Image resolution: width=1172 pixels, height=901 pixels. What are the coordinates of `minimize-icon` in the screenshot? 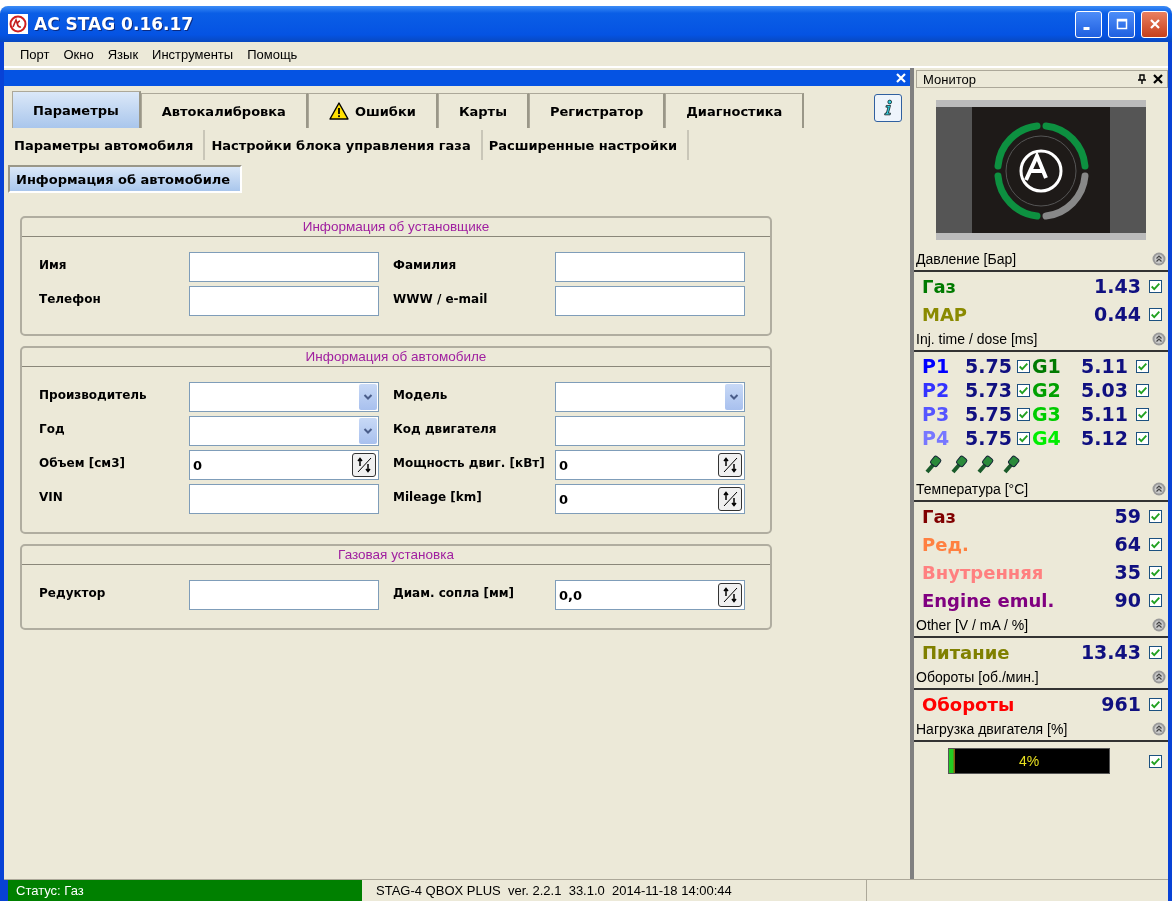 It's located at (1086, 28).